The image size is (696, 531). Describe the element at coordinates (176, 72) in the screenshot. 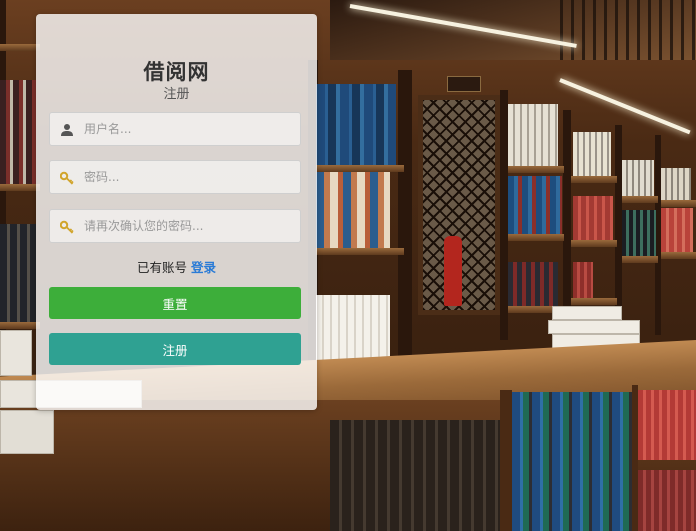

I see `site-title: 借阅网` at that location.